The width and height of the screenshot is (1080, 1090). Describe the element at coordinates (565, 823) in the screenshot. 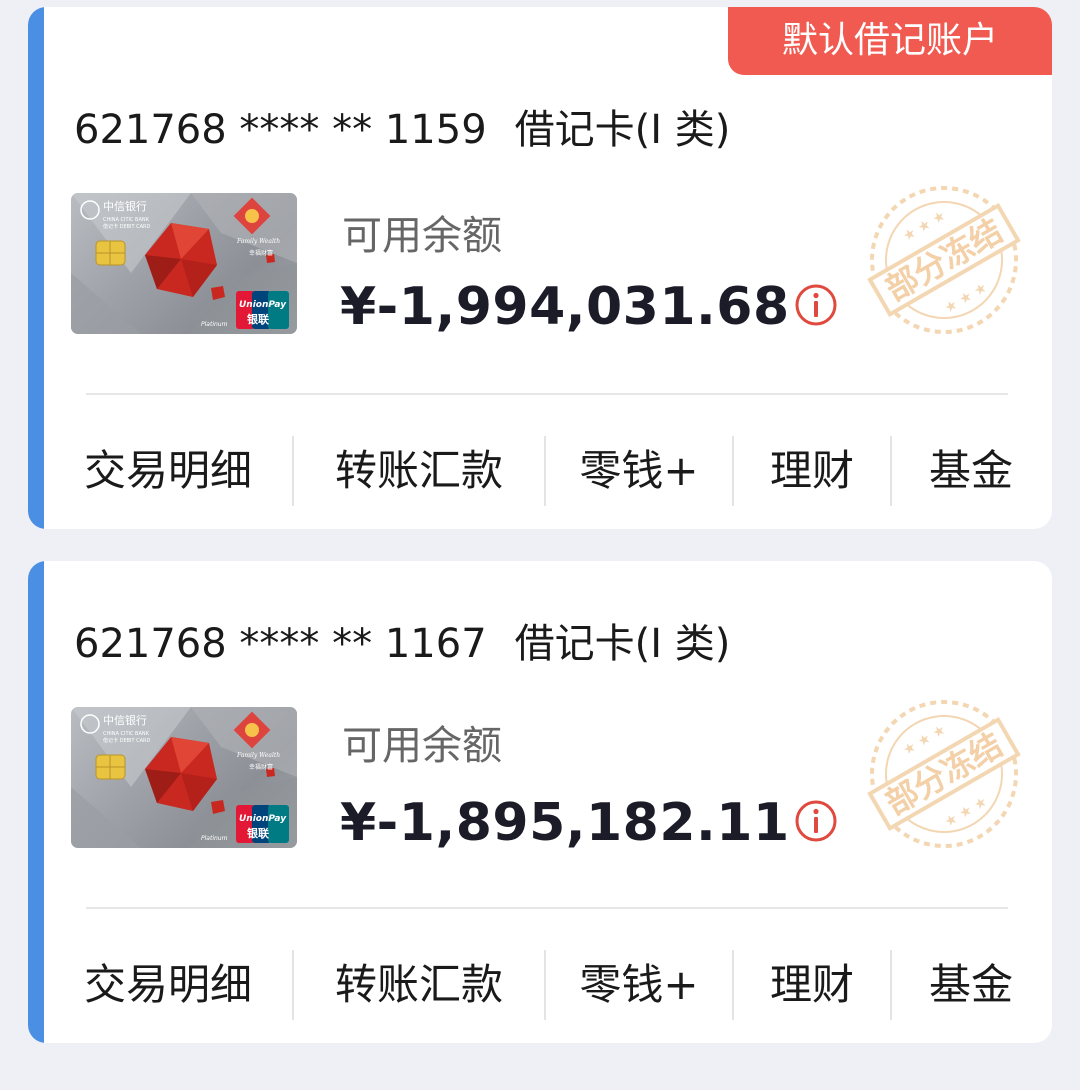

I see `balance-amount: ¥-1,895,182.11` at that location.